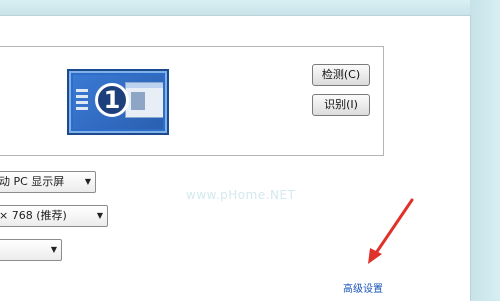 The height and width of the screenshot is (301, 500). I want to click on resolution-select-value: × 768 (推荐), so click(33, 215).